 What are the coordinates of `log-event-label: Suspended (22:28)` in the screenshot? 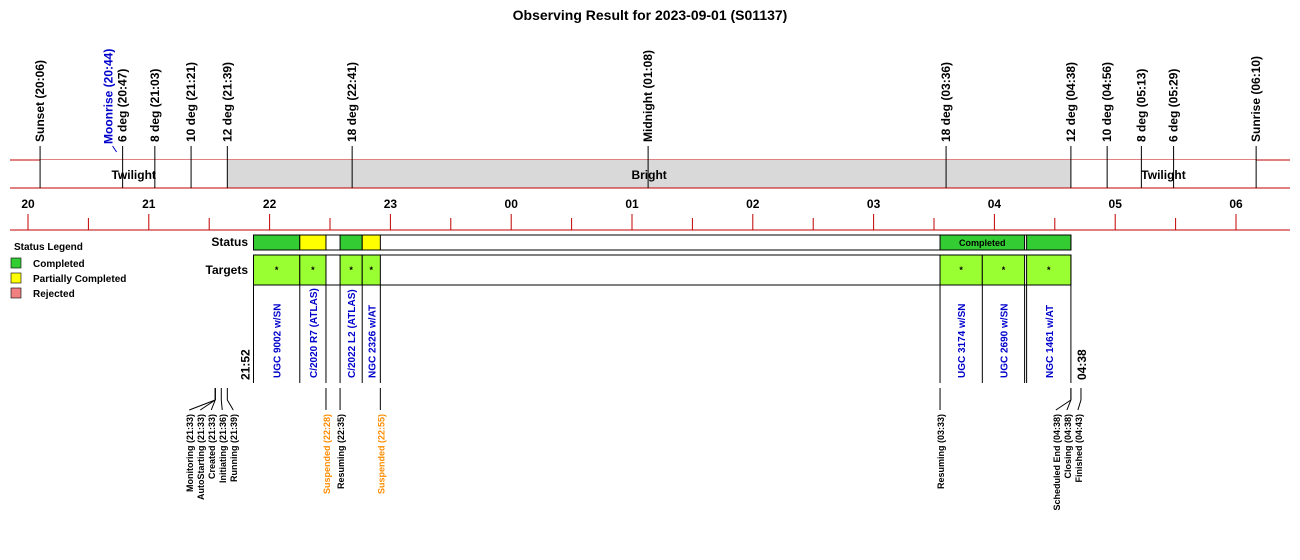 It's located at (327, 454).